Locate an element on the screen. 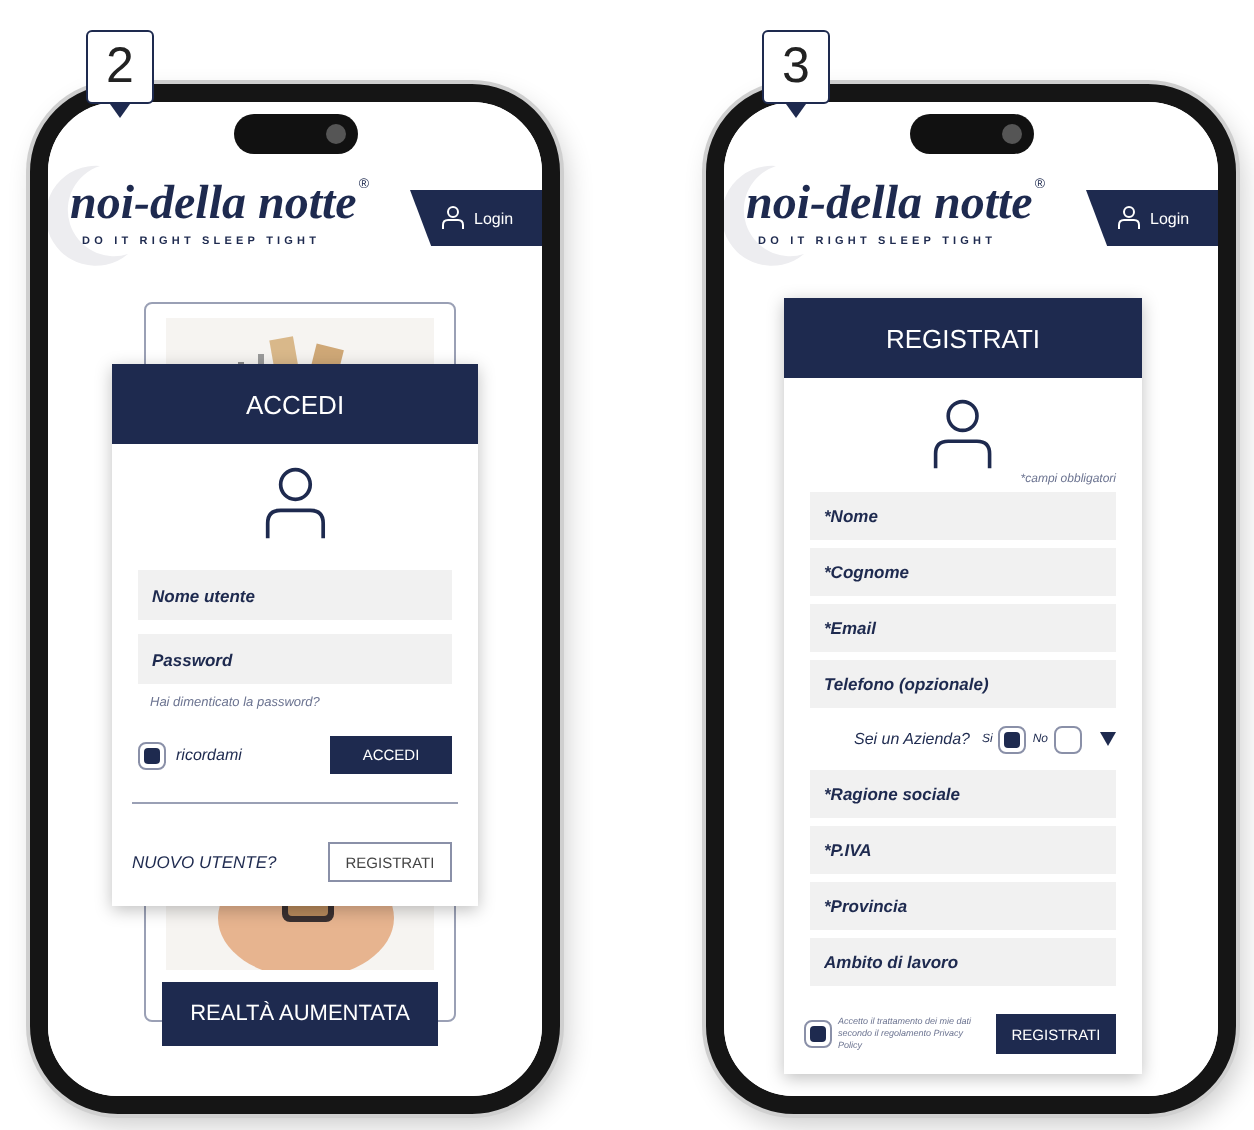  checkbox-label: ricordami is located at coordinates (209, 755).